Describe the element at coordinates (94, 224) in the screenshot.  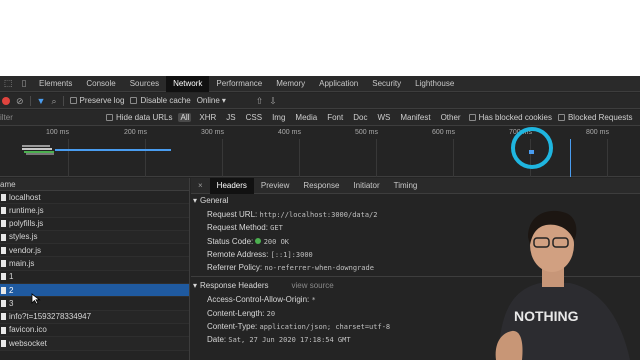
I see `request-row: polyfills.js` at that location.